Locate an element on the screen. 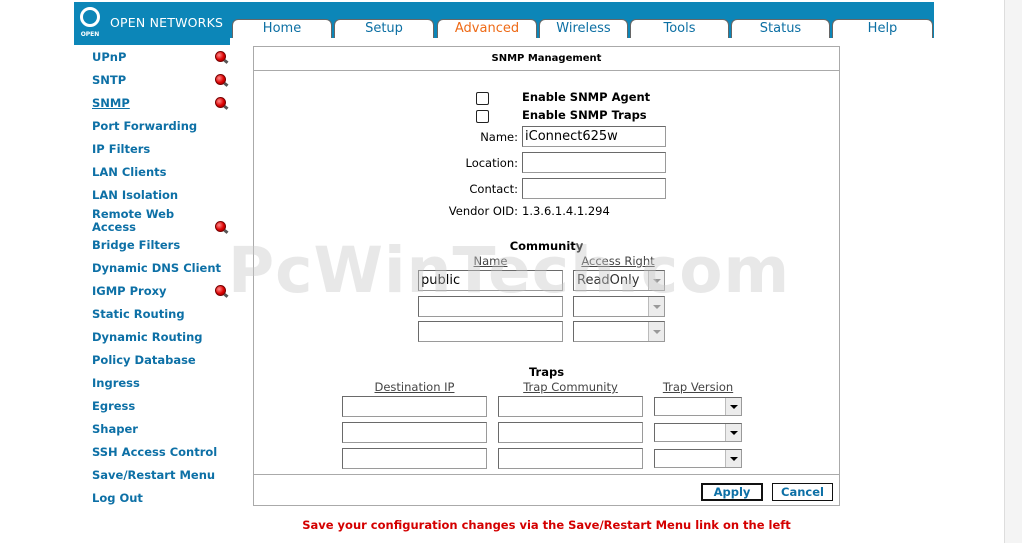  sidebar-item-remote-web-access: Remote Web Access is located at coordinates (142, 221).